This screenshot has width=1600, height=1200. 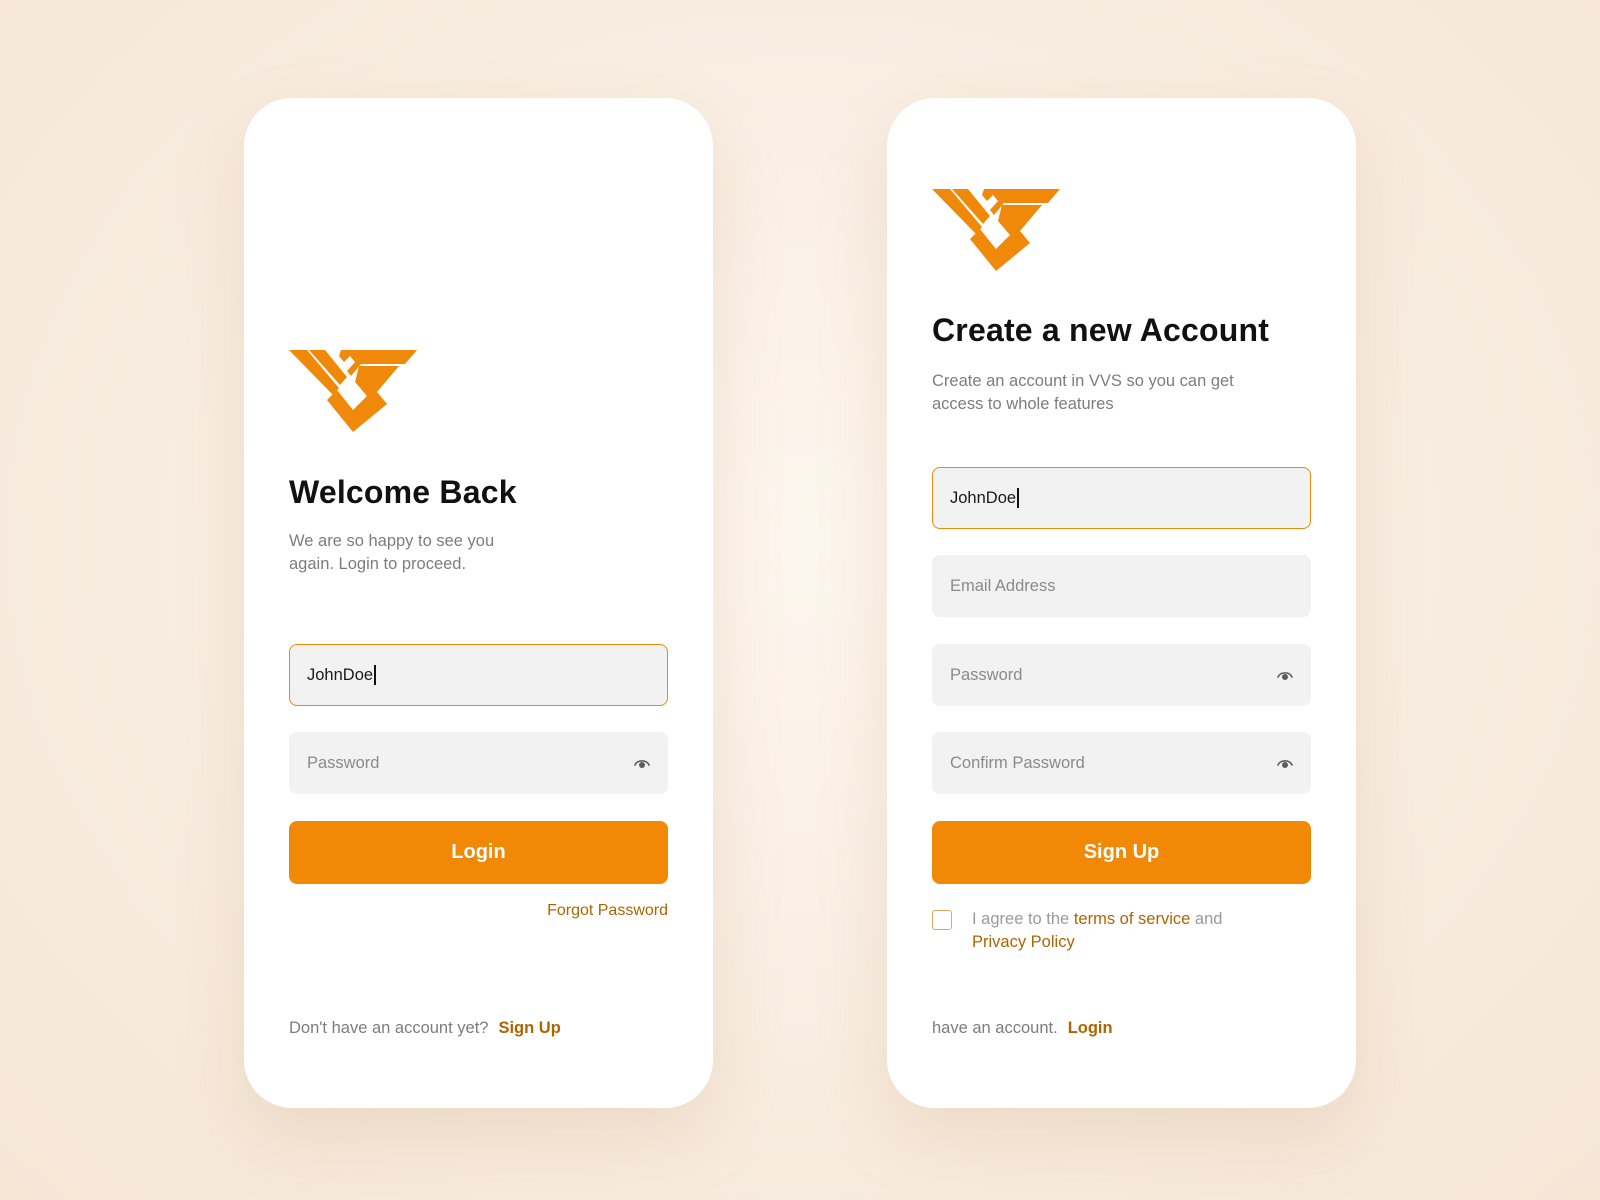 I want to click on privacy-policy-link: Privacy Policy, so click(x=1023, y=942).